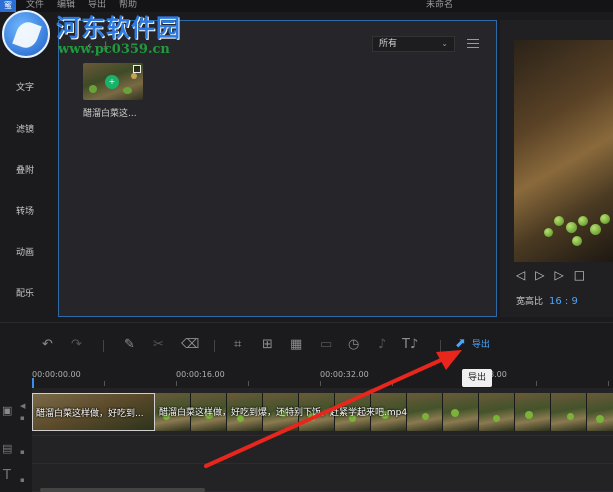  Describe the element at coordinates (306, 377) in the screenshot. I see `timeline-ruler: 00:00:00.00 00:00:16.00 00:00:32.00 8.00` at that location.